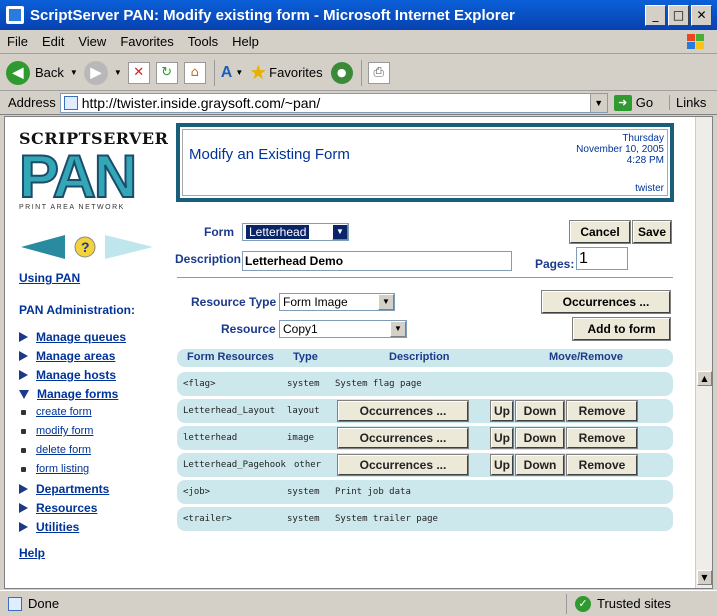  What do you see at coordinates (425, 492) in the screenshot?
I see `table-row: <job> system Print job data` at bounding box center [425, 492].